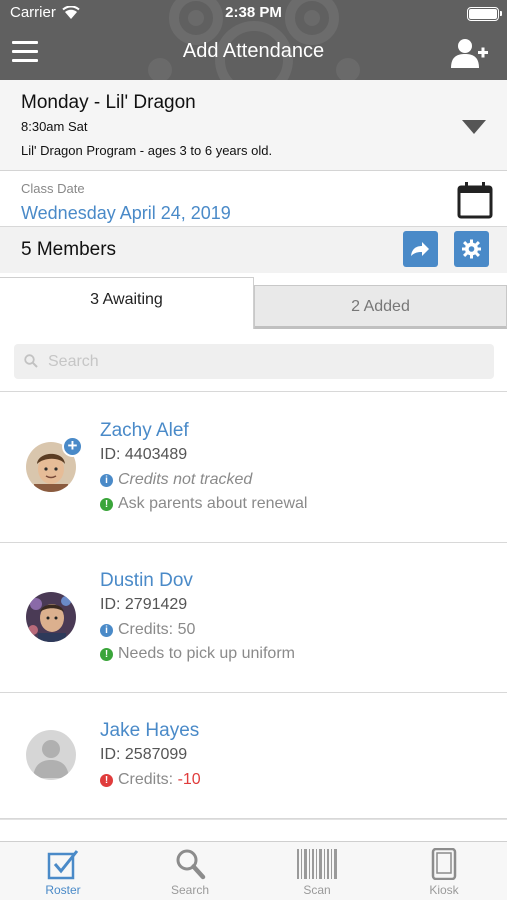  I want to click on member-note-row: ! Ask parents about renewal, so click(203, 504).